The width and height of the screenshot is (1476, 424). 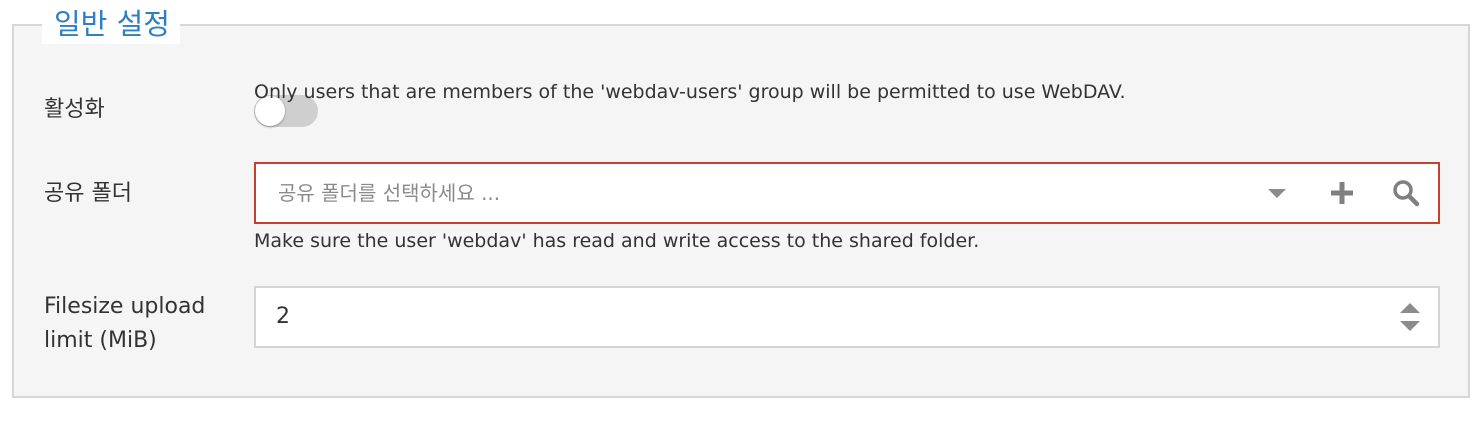 What do you see at coordinates (125, 306) in the screenshot?
I see `upload-limit-label-line1: Filesize upload` at bounding box center [125, 306].